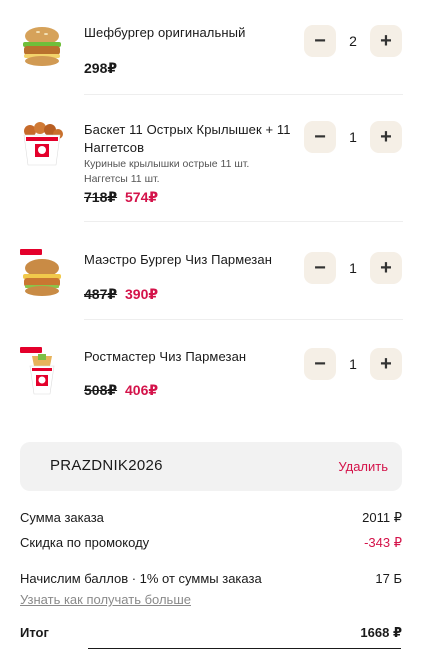 This screenshot has height=650, width=423. Describe the element at coordinates (101, 197) in the screenshot. I see `price-old: 718₽` at that location.